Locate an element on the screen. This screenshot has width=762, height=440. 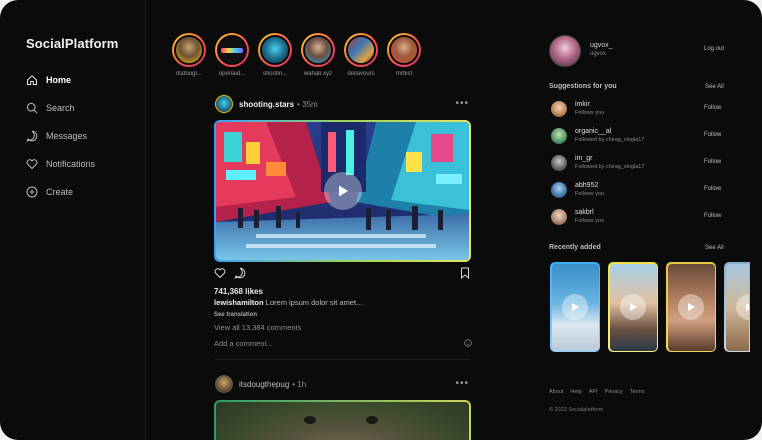
story-item: wahab.xyz is located at coordinates (318, 55).